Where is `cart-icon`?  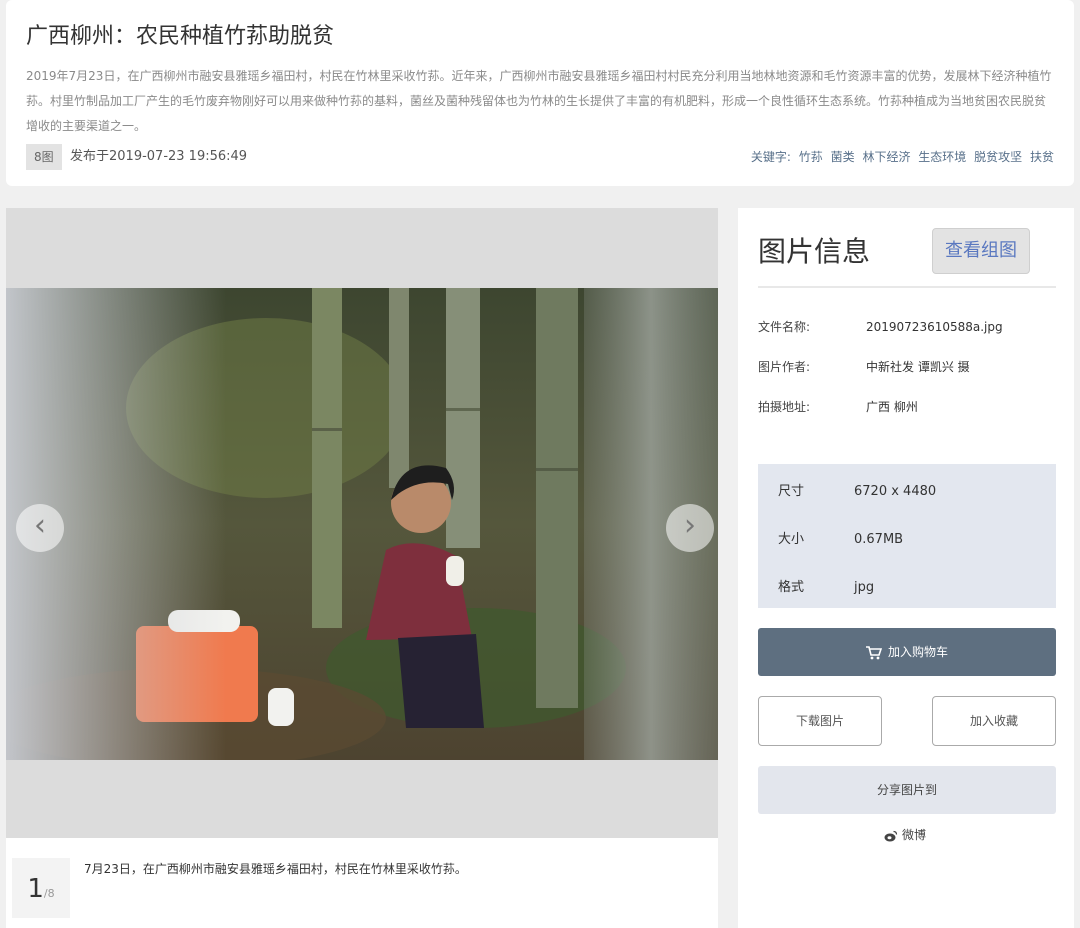
cart-icon is located at coordinates (874, 652).